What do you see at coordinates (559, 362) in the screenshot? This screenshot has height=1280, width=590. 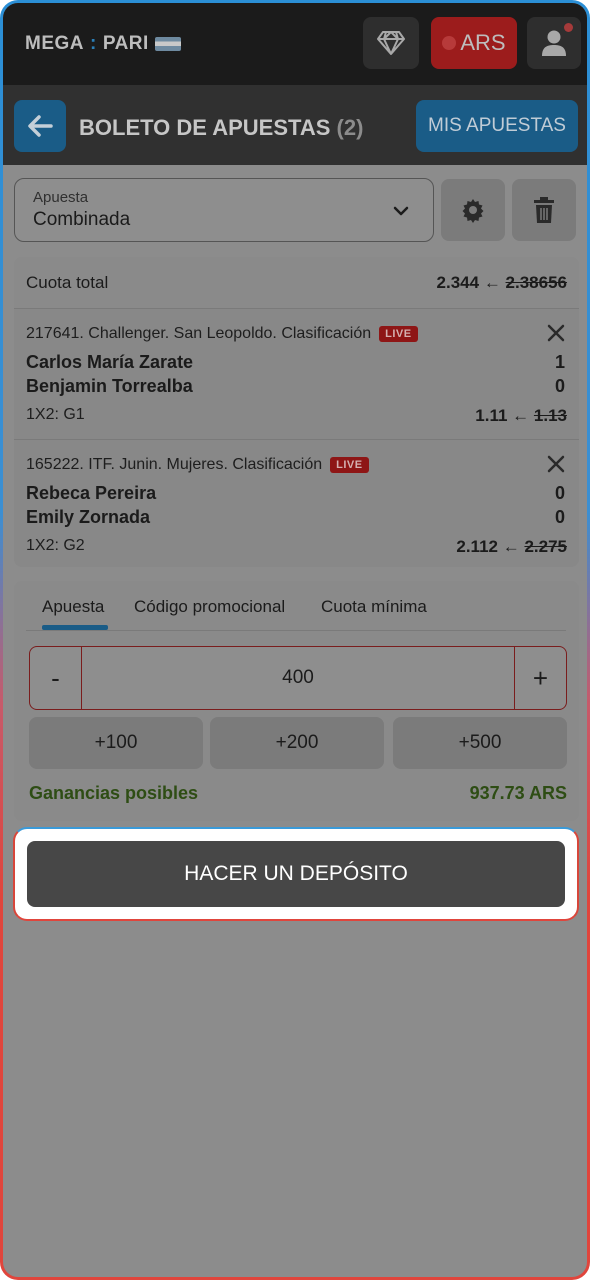 I see `score-1: 1` at bounding box center [559, 362].